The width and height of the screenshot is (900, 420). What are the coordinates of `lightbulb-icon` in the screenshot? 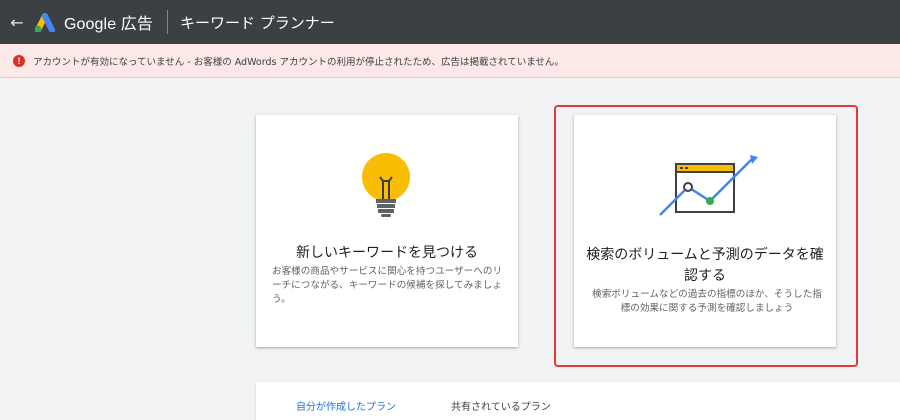 It's located at (386, 191).